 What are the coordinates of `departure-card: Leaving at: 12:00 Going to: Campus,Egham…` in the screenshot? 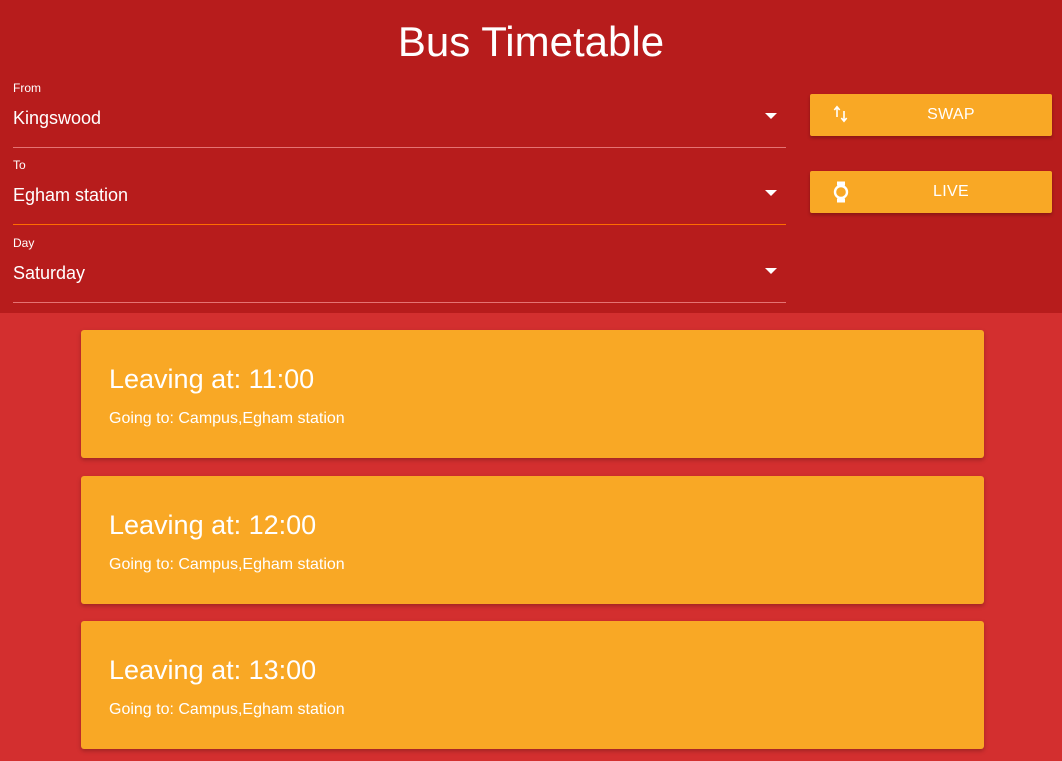 It's located at (532, 540).